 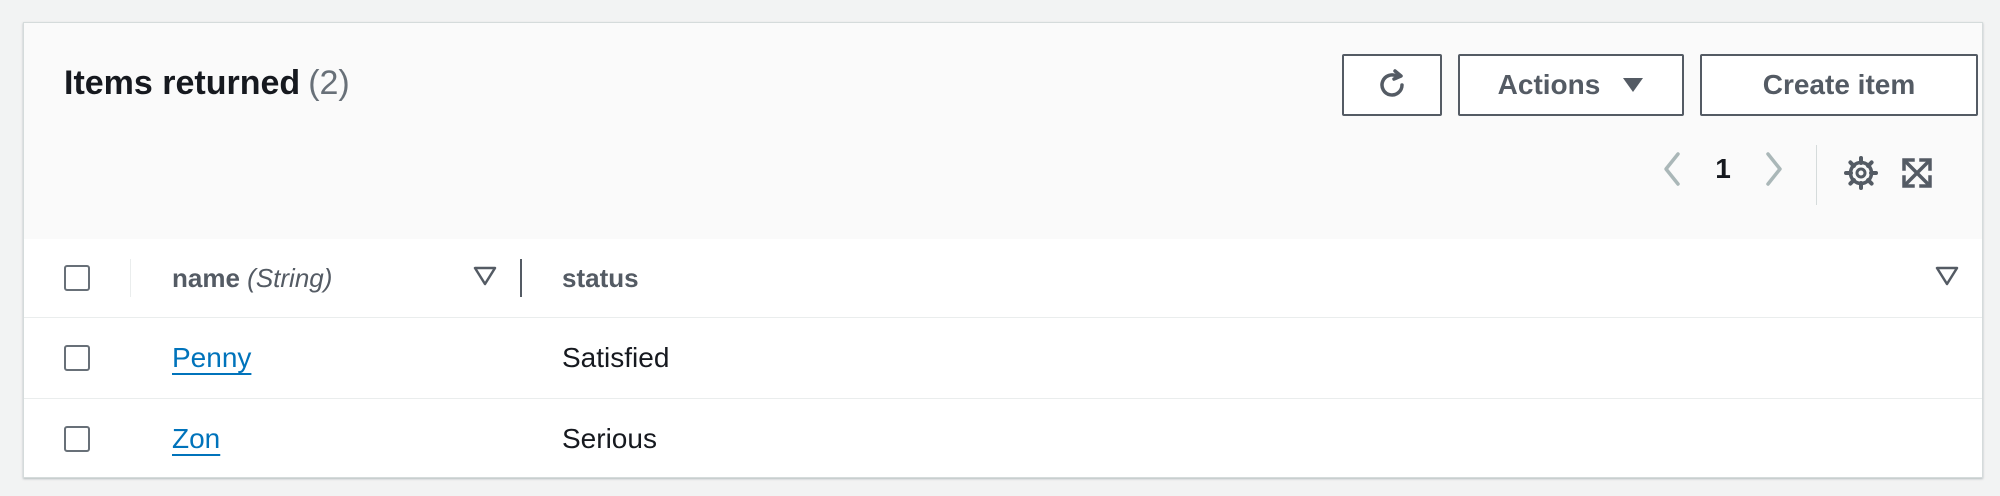 I want to click on create-item-button: Create item, so click(x=1839, y=85).